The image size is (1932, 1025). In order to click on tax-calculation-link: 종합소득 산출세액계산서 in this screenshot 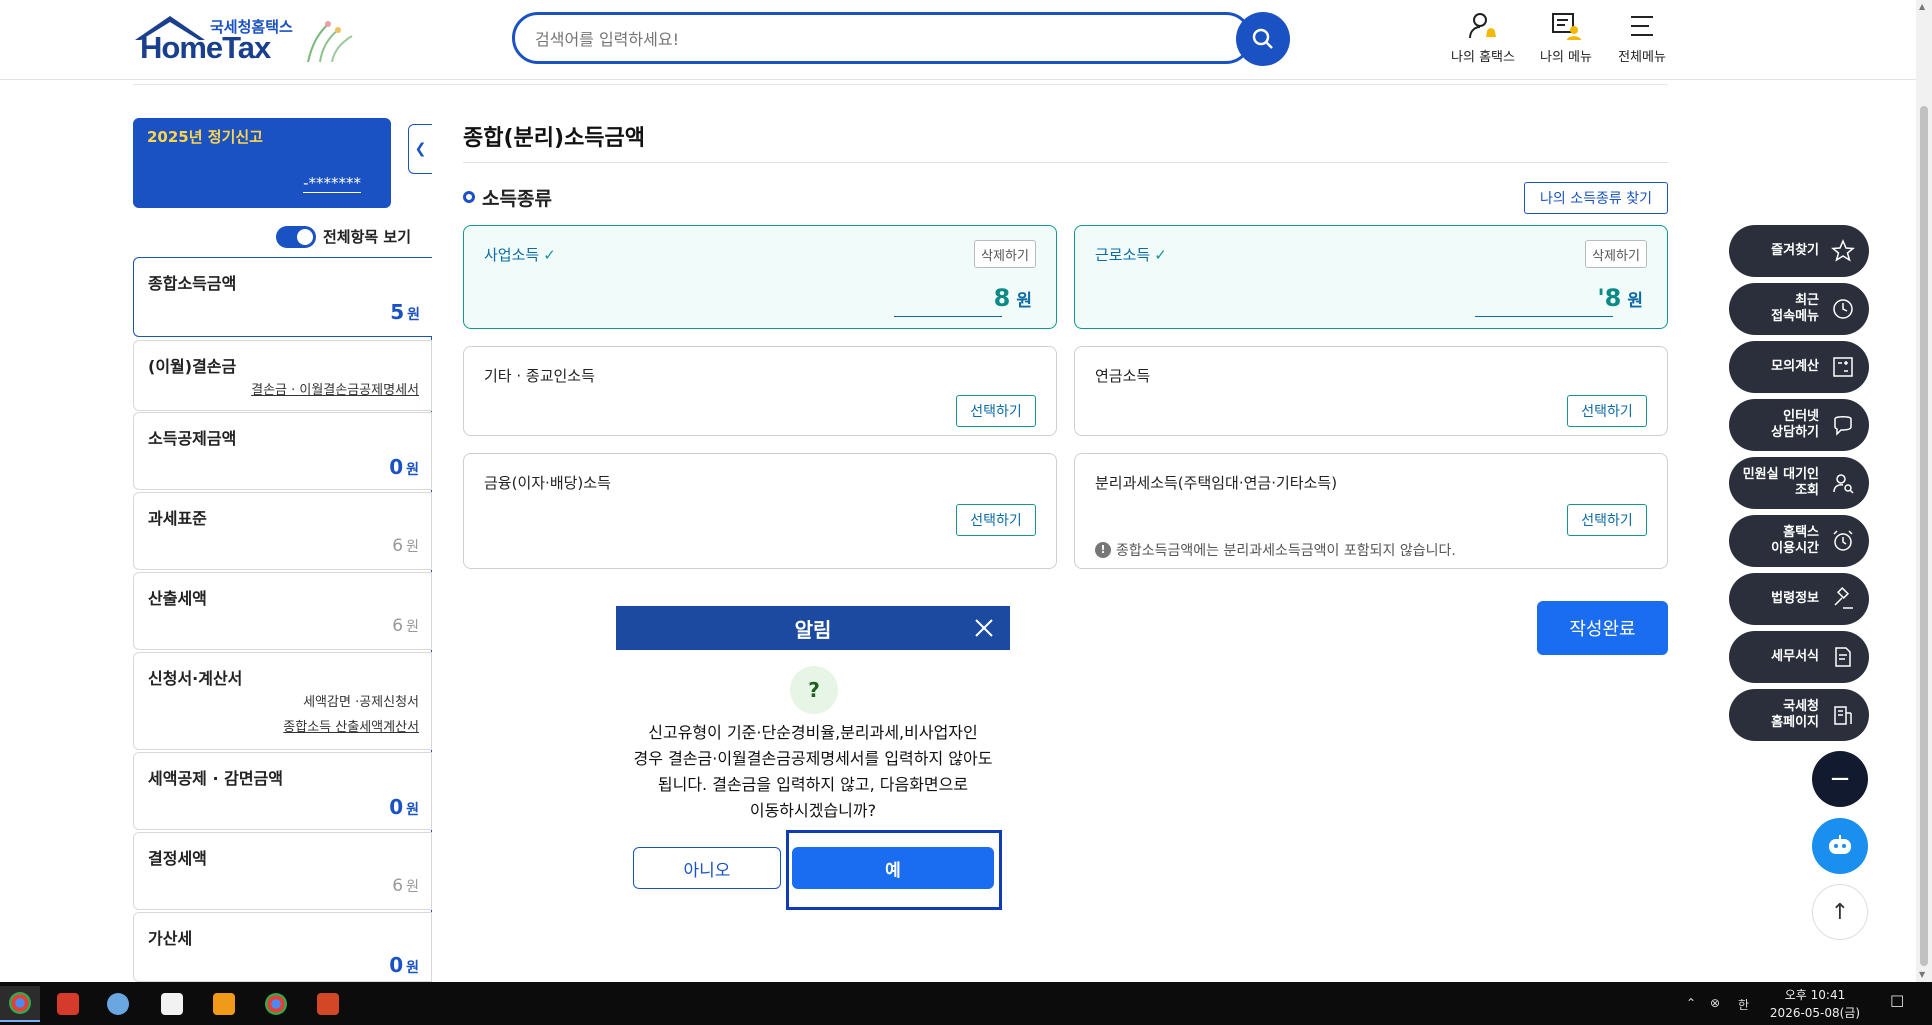, I will do `click(351, 725)`.